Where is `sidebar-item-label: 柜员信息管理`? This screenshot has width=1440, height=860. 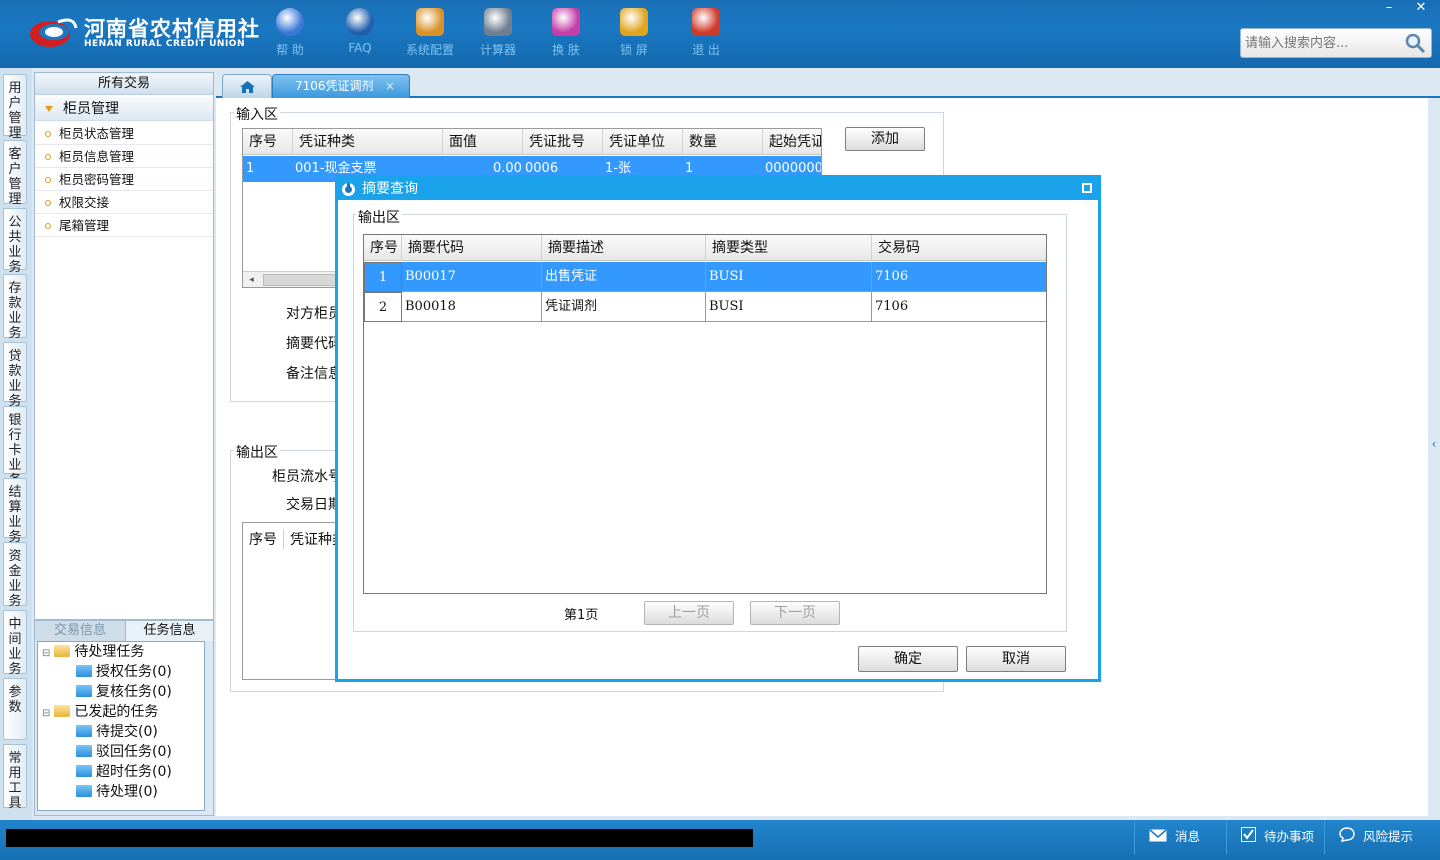 sidebar-item-label: 柜员信息管理 is located at coordinates (97, 156).